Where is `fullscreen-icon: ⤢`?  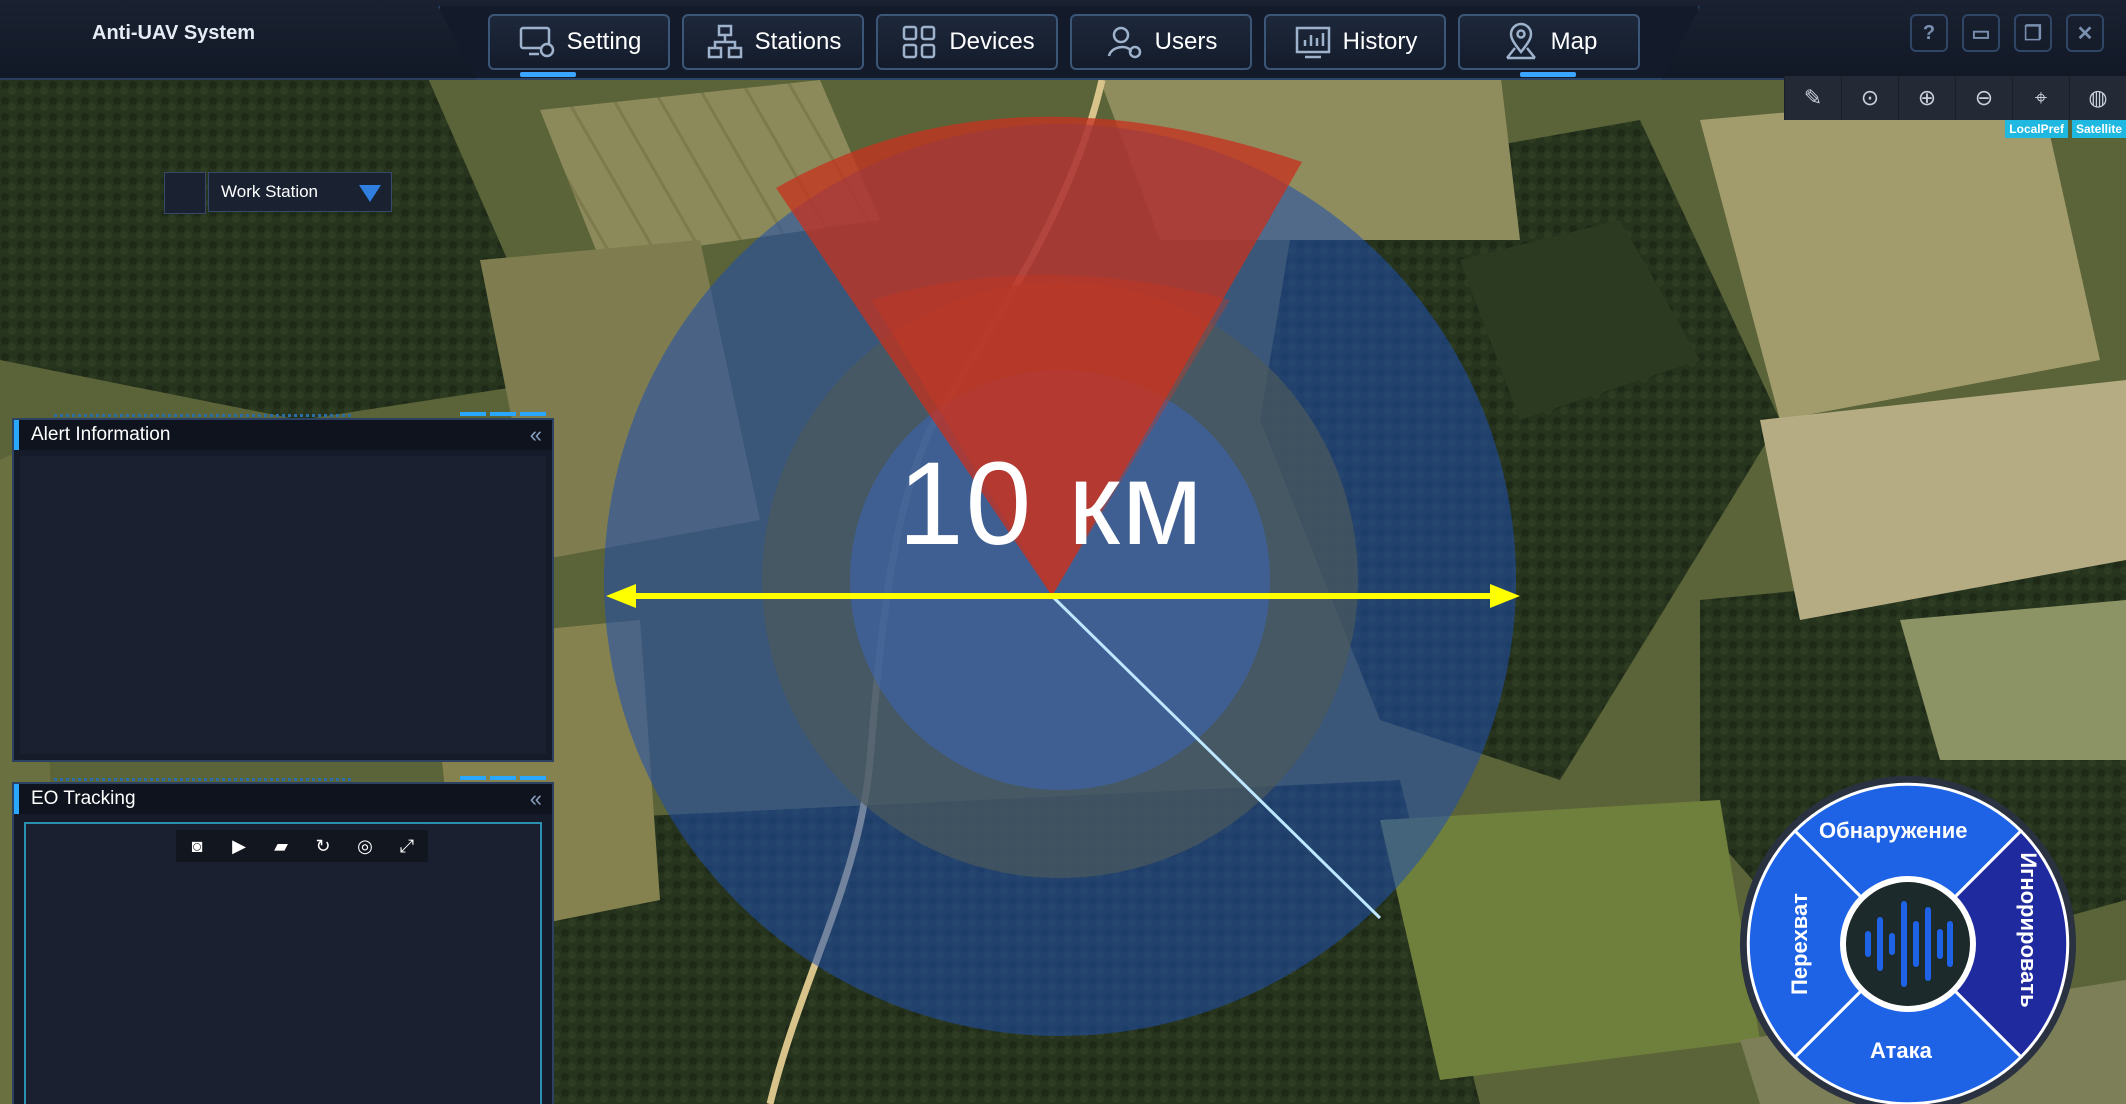 fullscreen-icon: ⤢ is located at coordinates (407, 846).